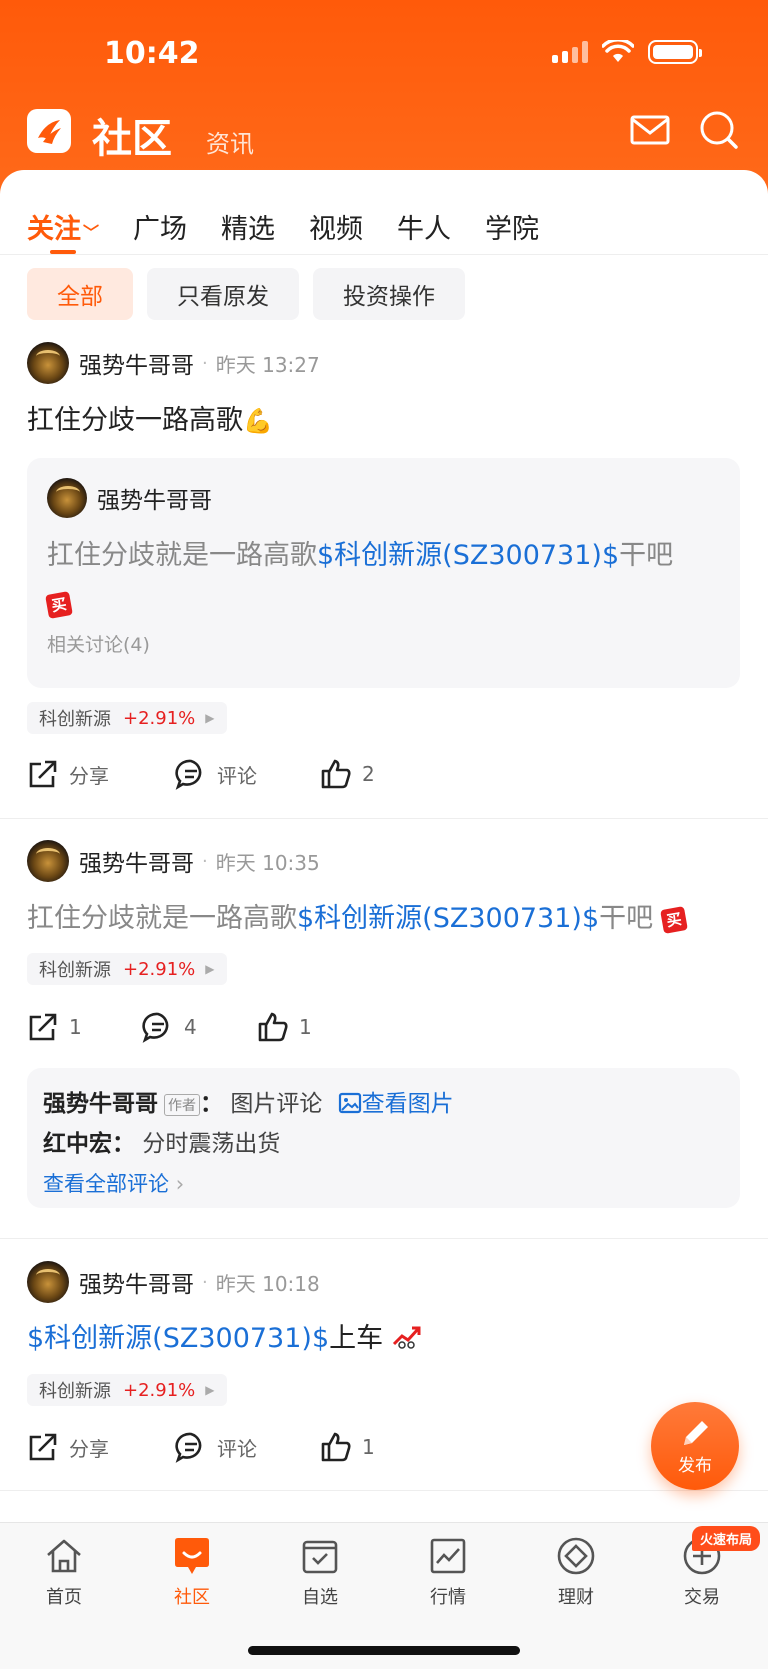  Describe the element at coordinates (98, 643) in the screenshot. I see `related-discussions: 相关讨论(4)` at that location.